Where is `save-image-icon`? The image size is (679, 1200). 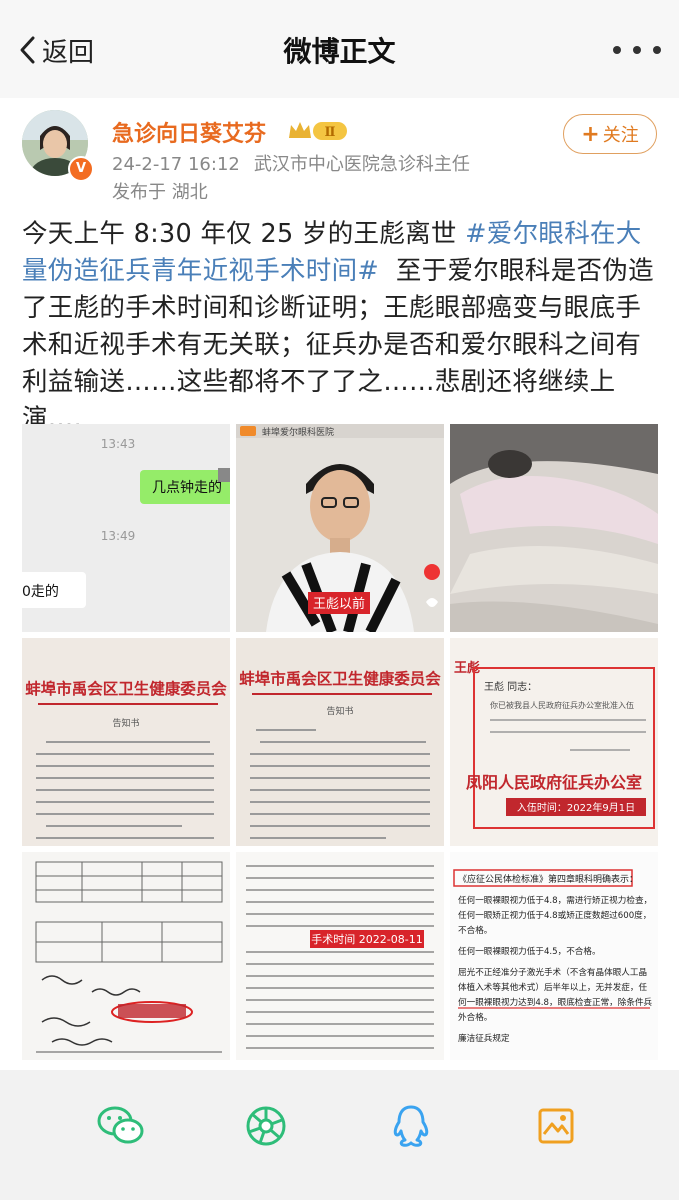
save-image-icon is located at coordinates (556, 1126).